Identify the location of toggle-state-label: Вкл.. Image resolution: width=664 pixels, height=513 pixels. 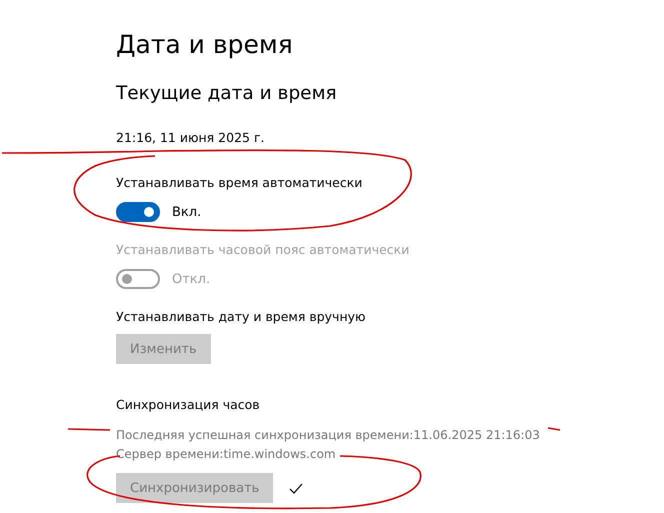
(187, 212).